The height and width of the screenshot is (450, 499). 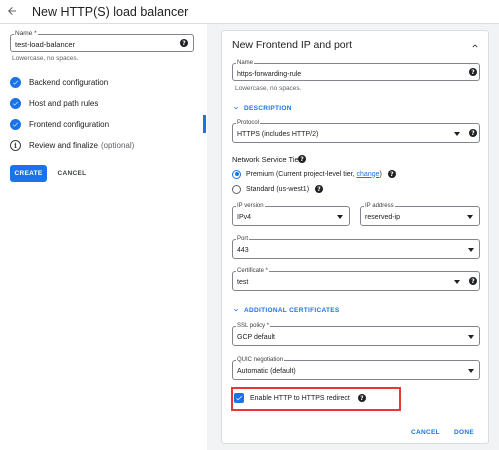 What do you see at coordinates (464, 432) in the screenshot?
I see `card-done-button: DONE` at bounding box center [464, 432].